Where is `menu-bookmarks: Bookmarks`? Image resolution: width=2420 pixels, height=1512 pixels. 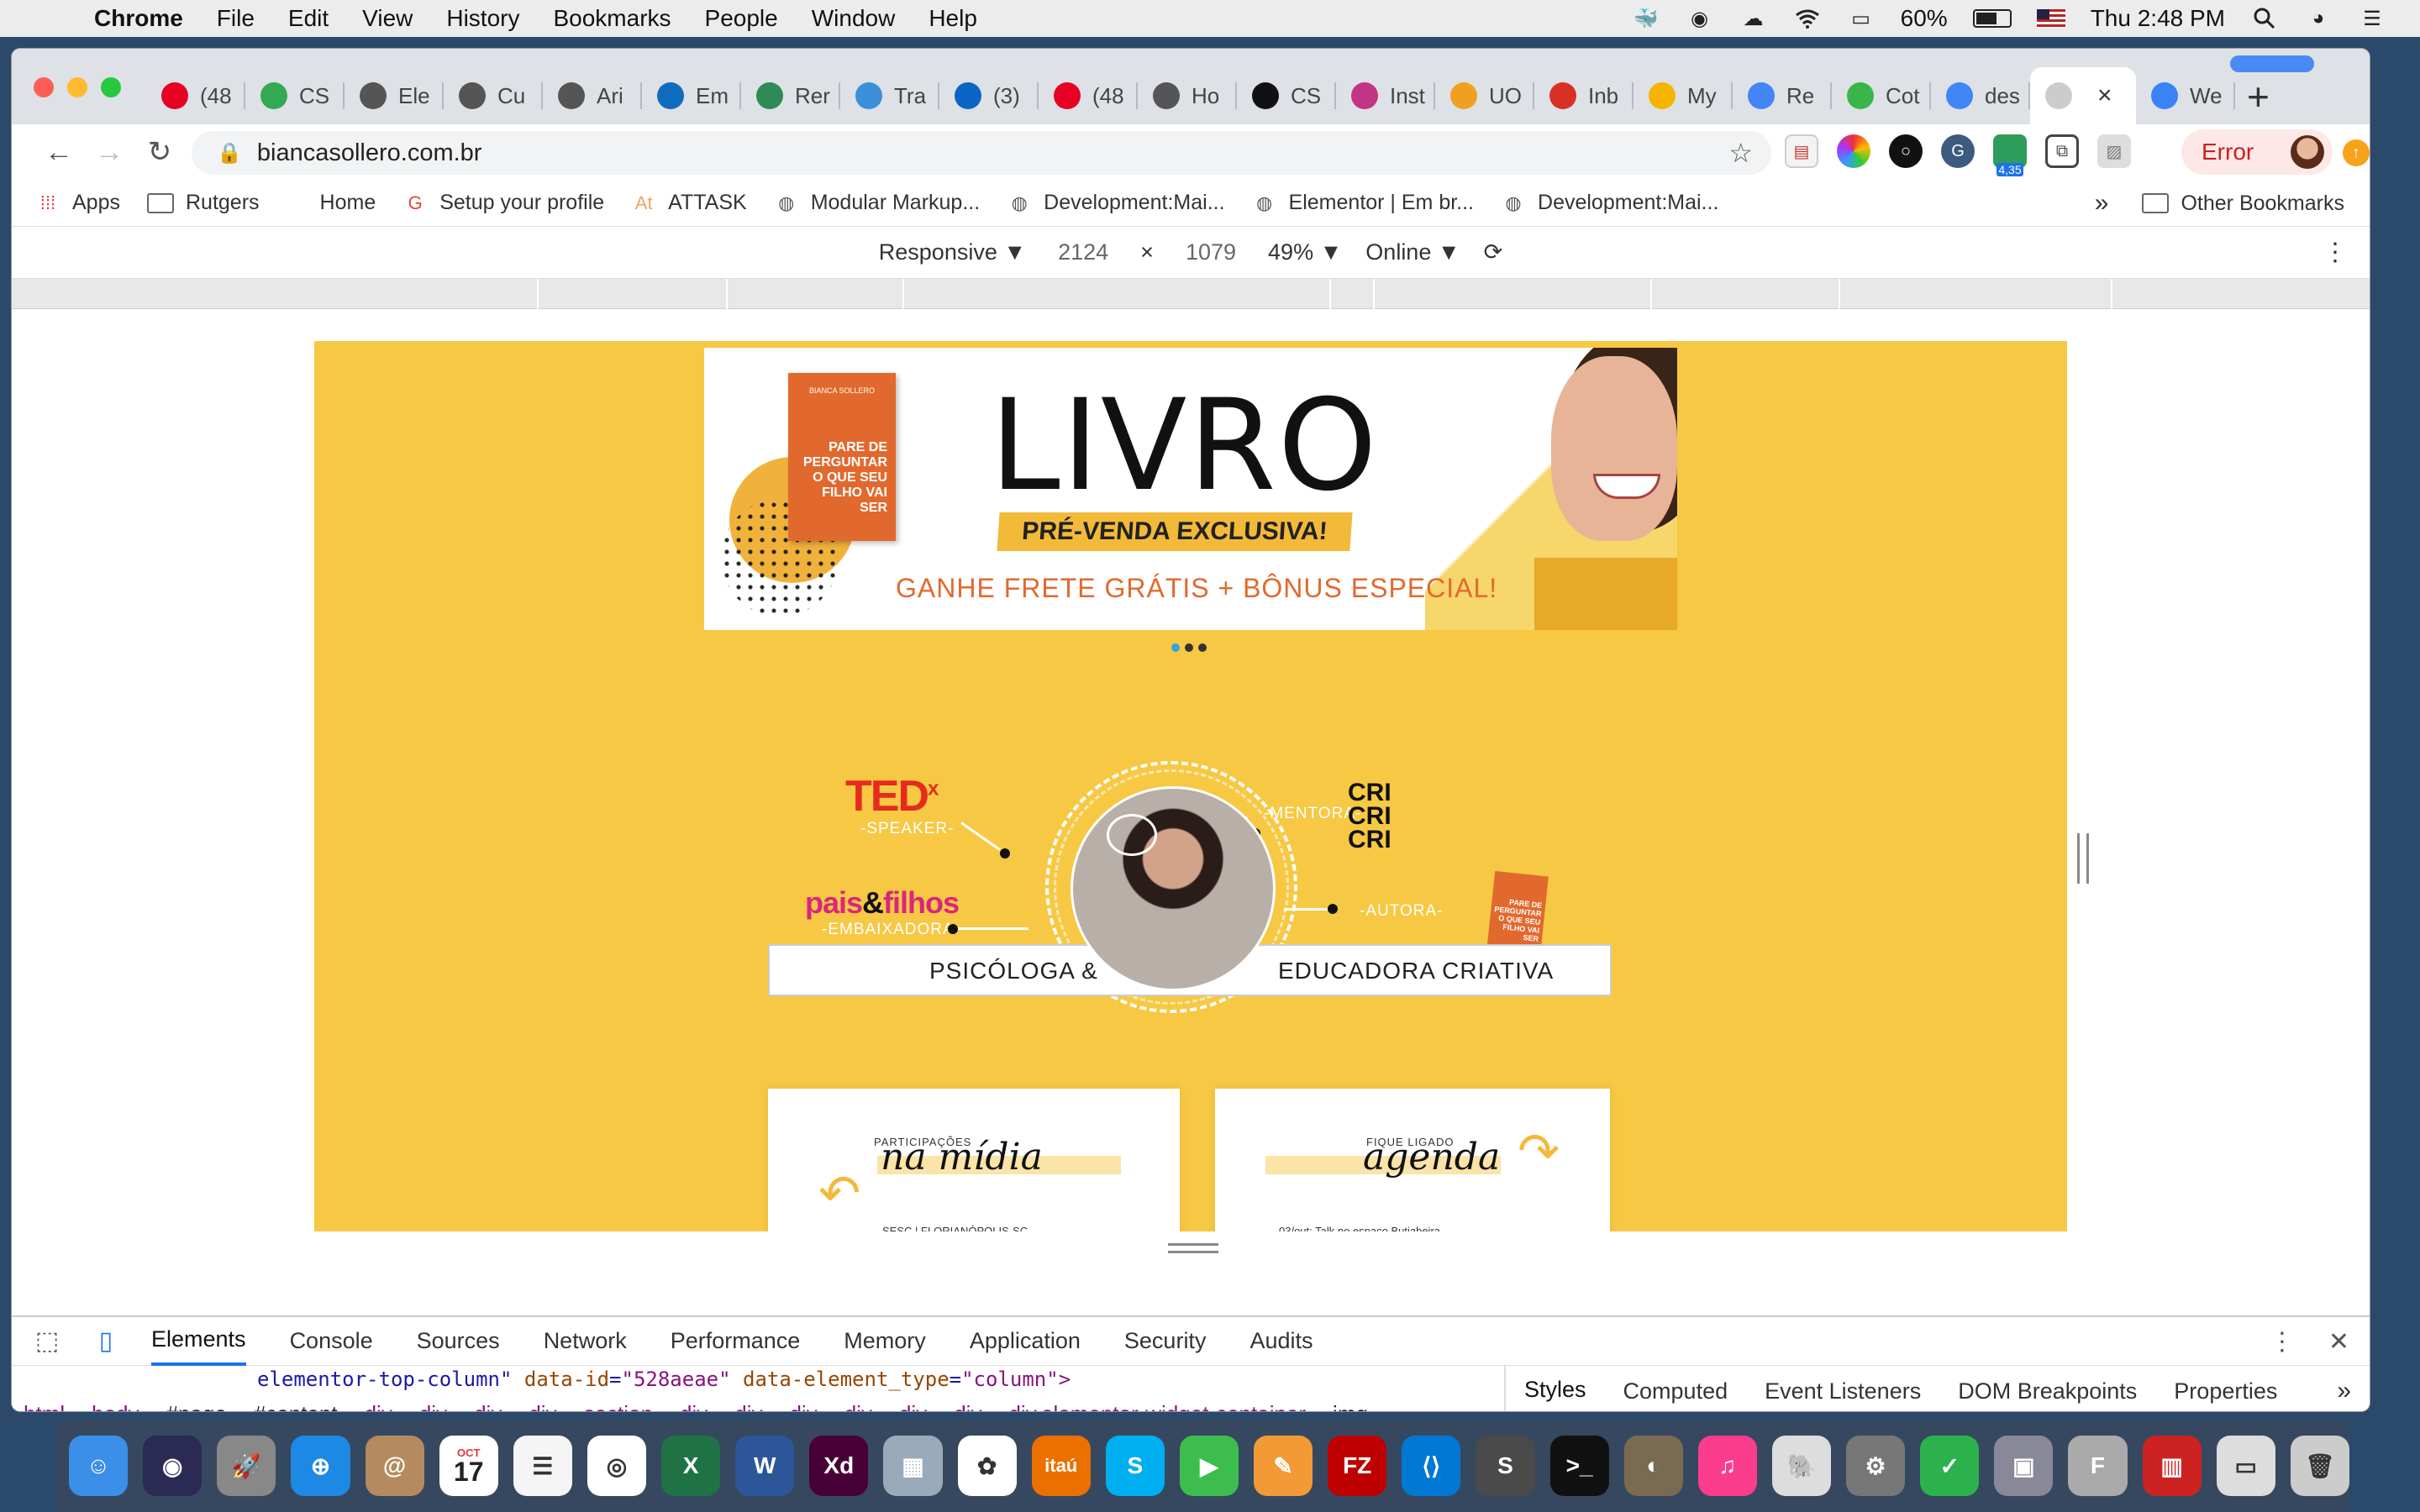
menu-bookmarks: Bookmarks is located at coordinates (612, 18).